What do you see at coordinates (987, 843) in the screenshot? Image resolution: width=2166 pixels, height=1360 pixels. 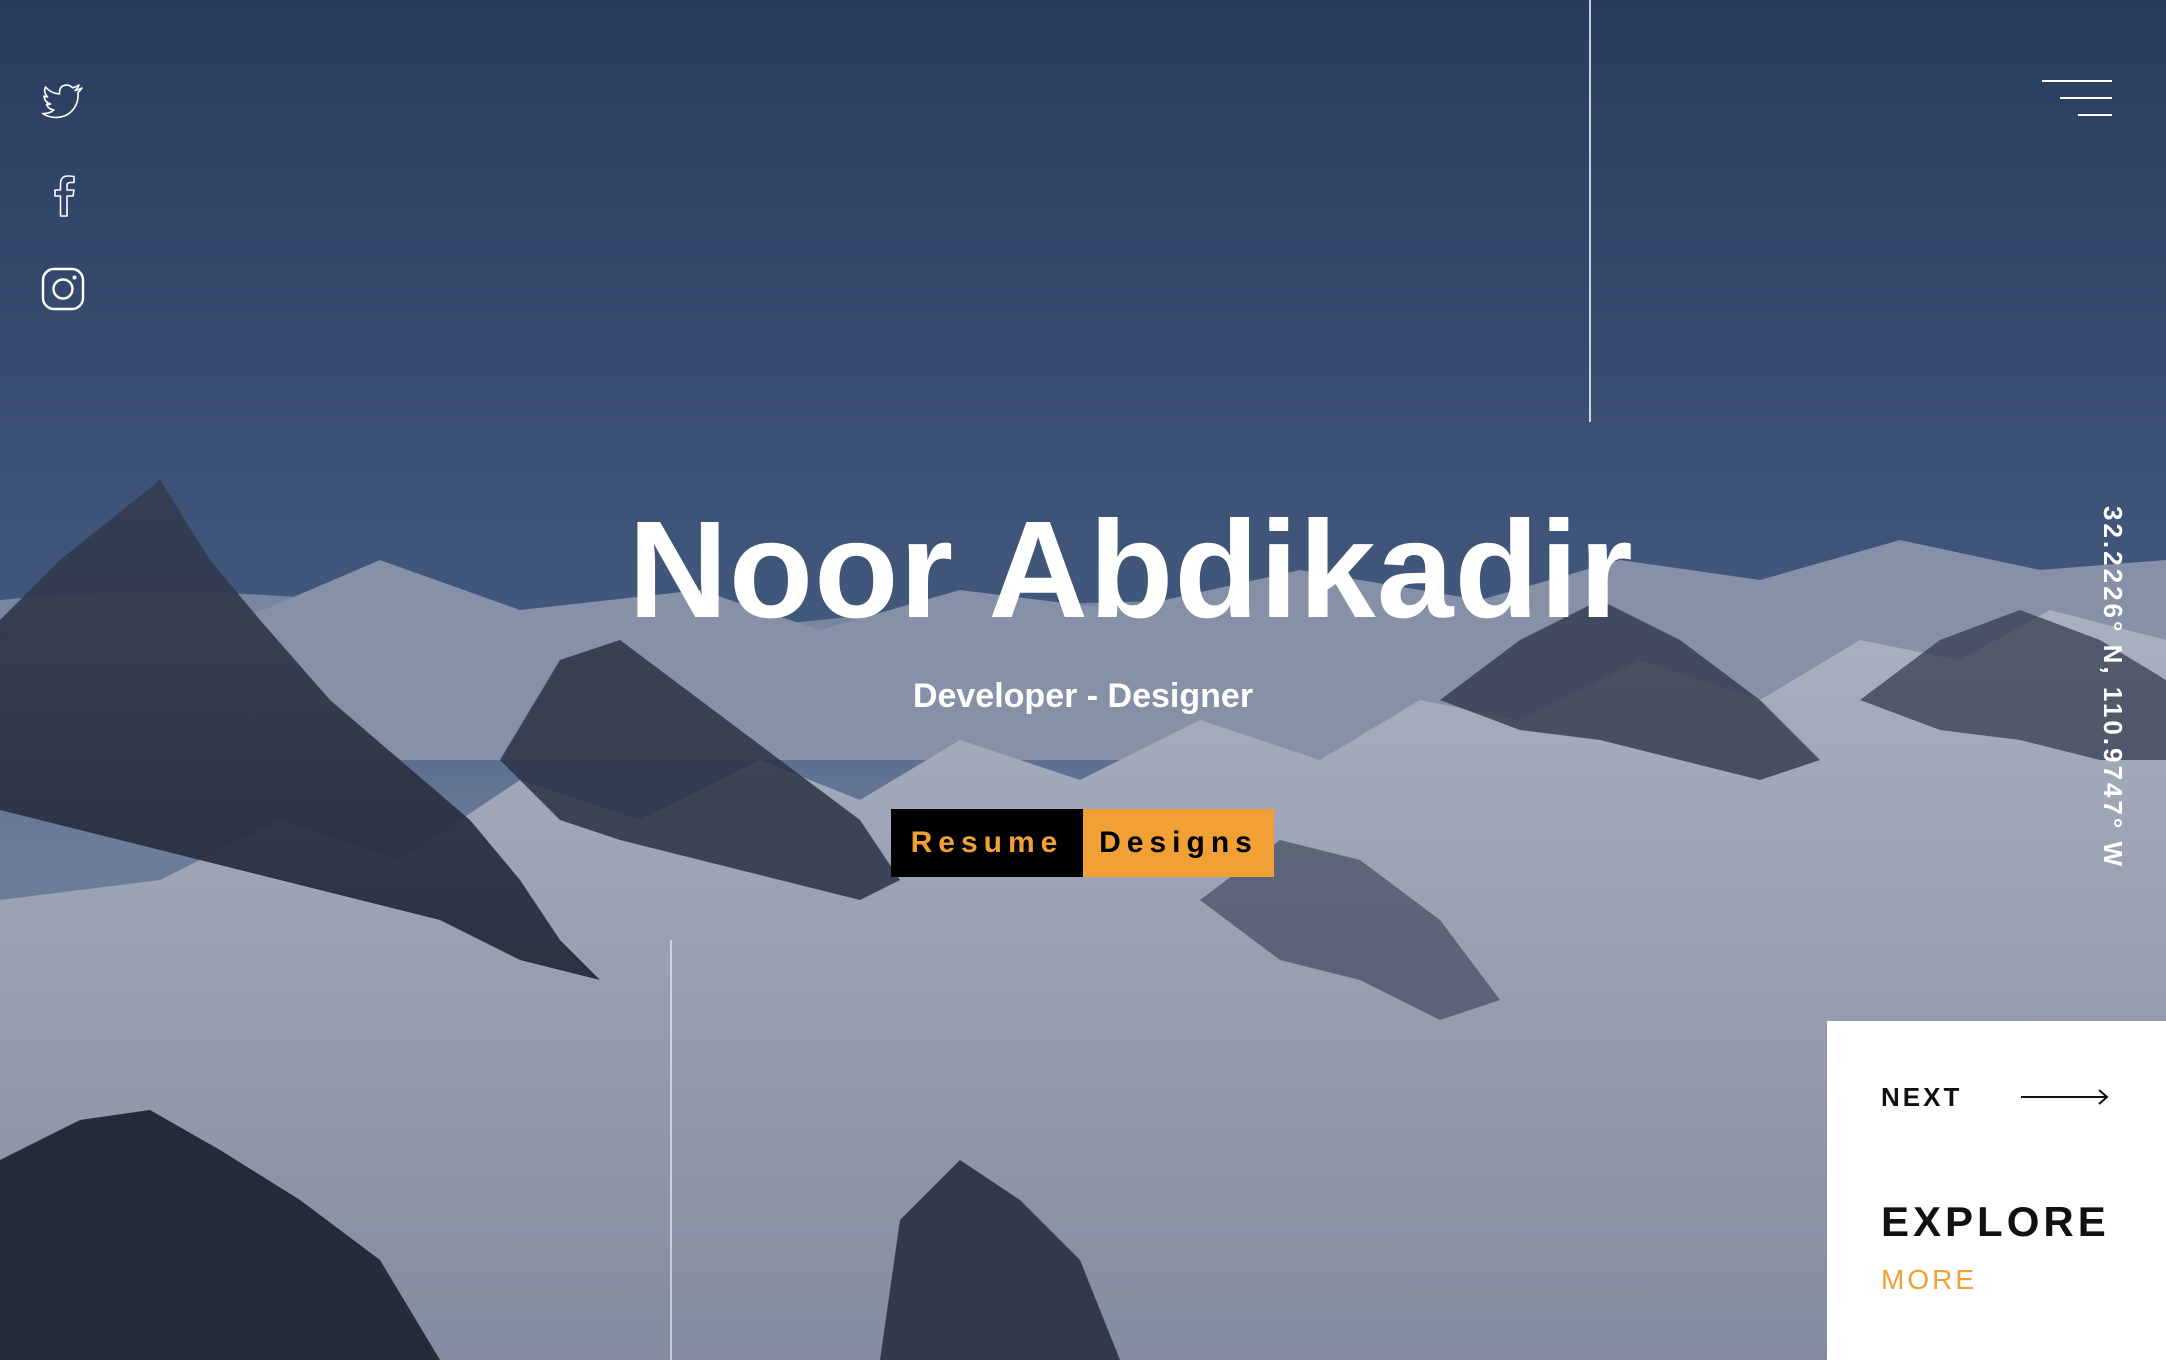 I see `resume-button: Resume` at bounding box center [987, 843].